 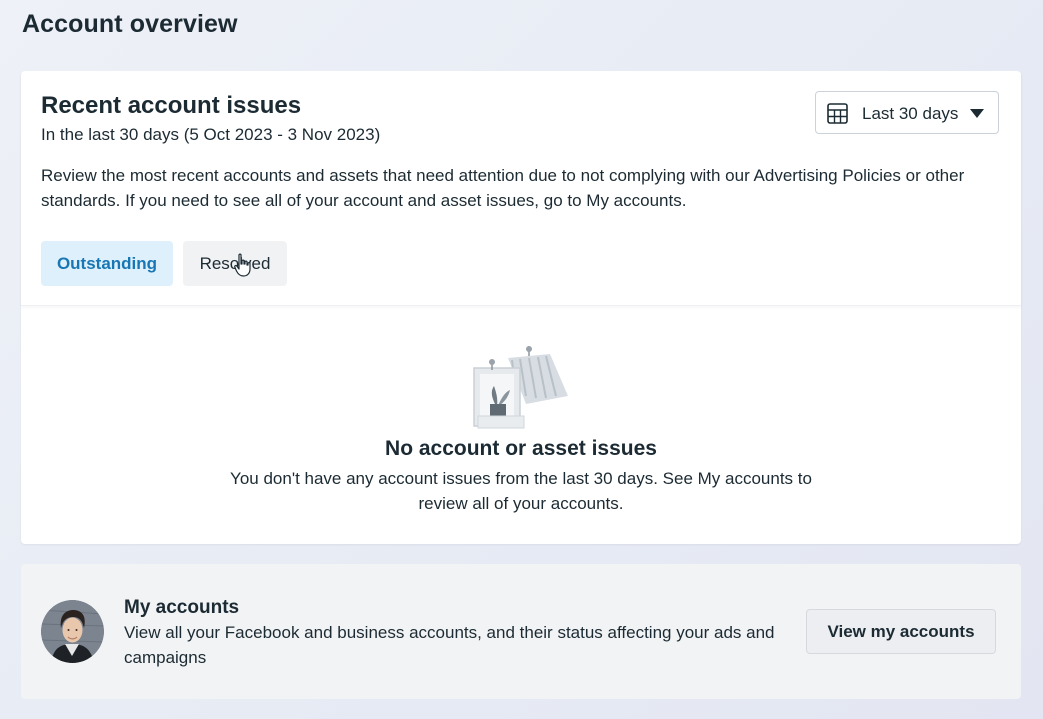 I want to click on tab-outstanding: Outstanding, so click(x=107, y=263).